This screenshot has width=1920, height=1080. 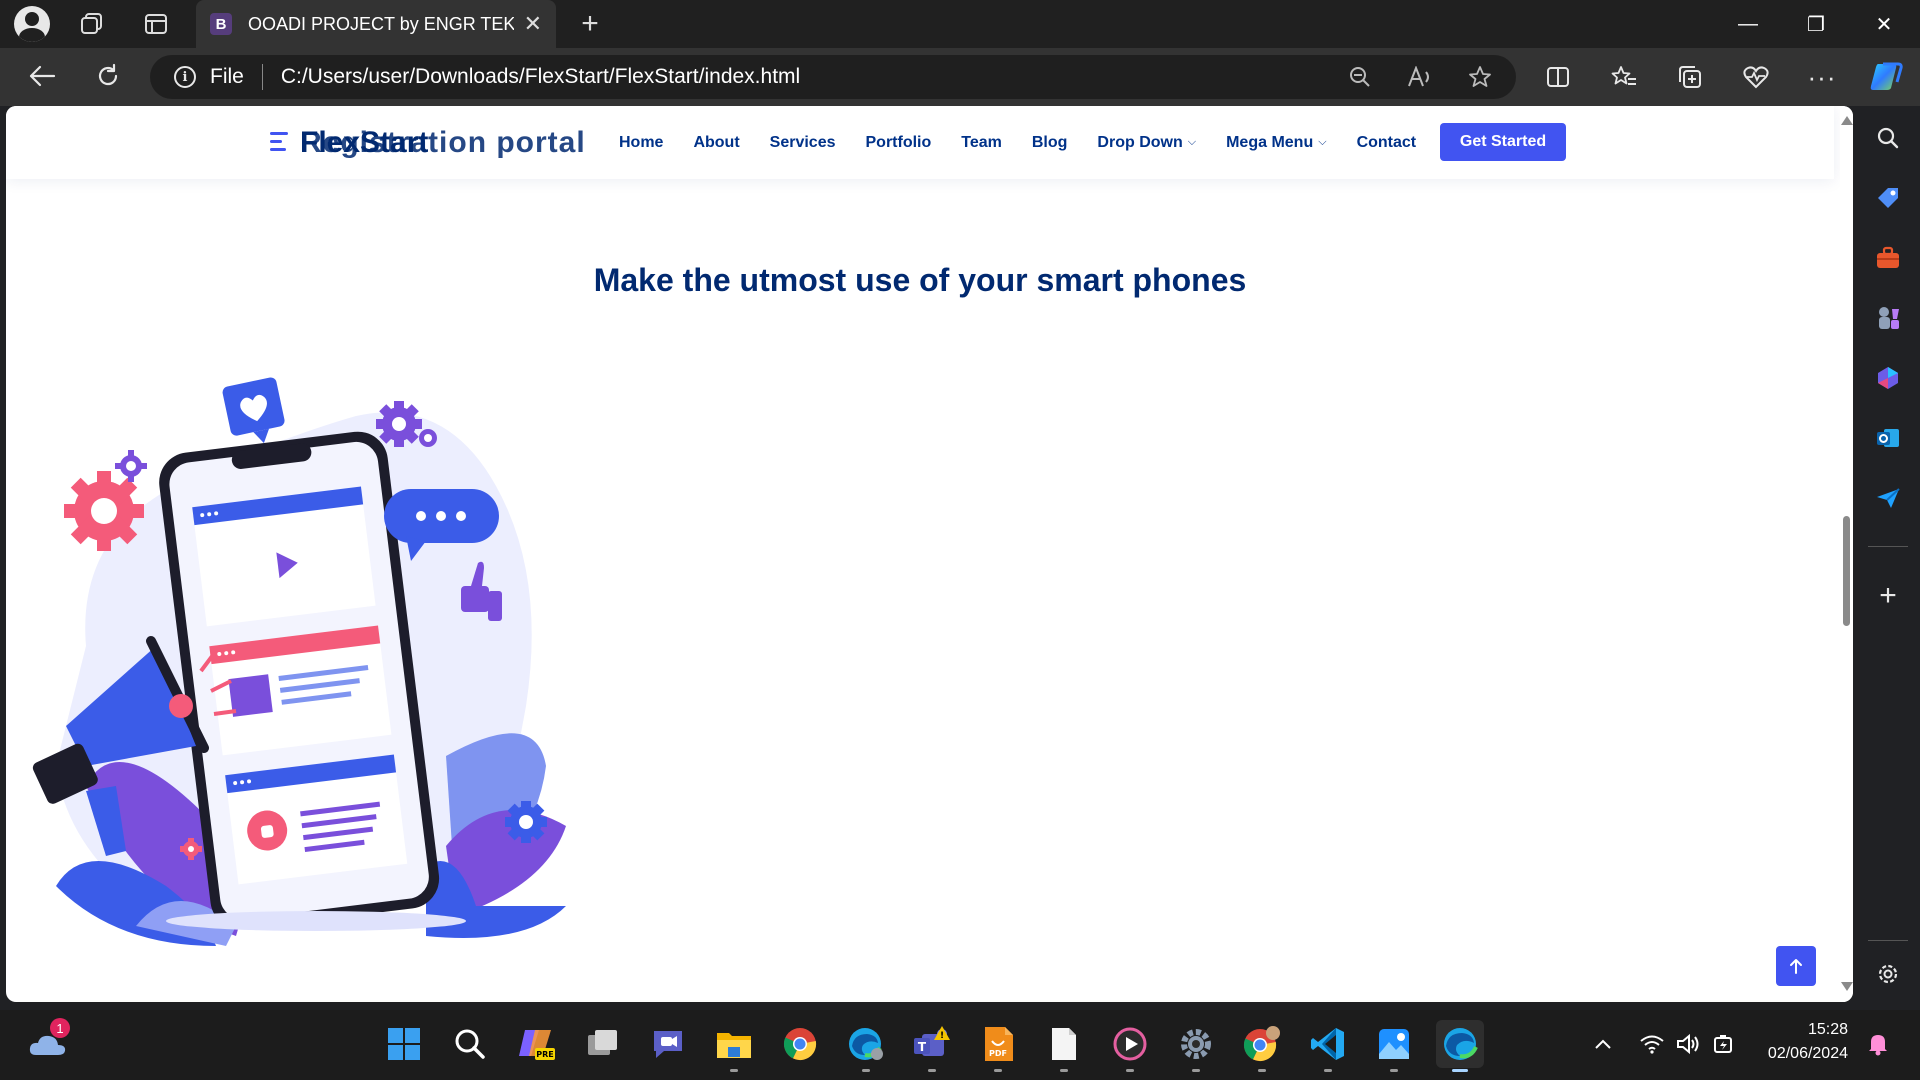 What do you see at coordinates (1652, 1044) in the screenshot?
I see `wifi-icon` at bounding box center [1652, 1044].